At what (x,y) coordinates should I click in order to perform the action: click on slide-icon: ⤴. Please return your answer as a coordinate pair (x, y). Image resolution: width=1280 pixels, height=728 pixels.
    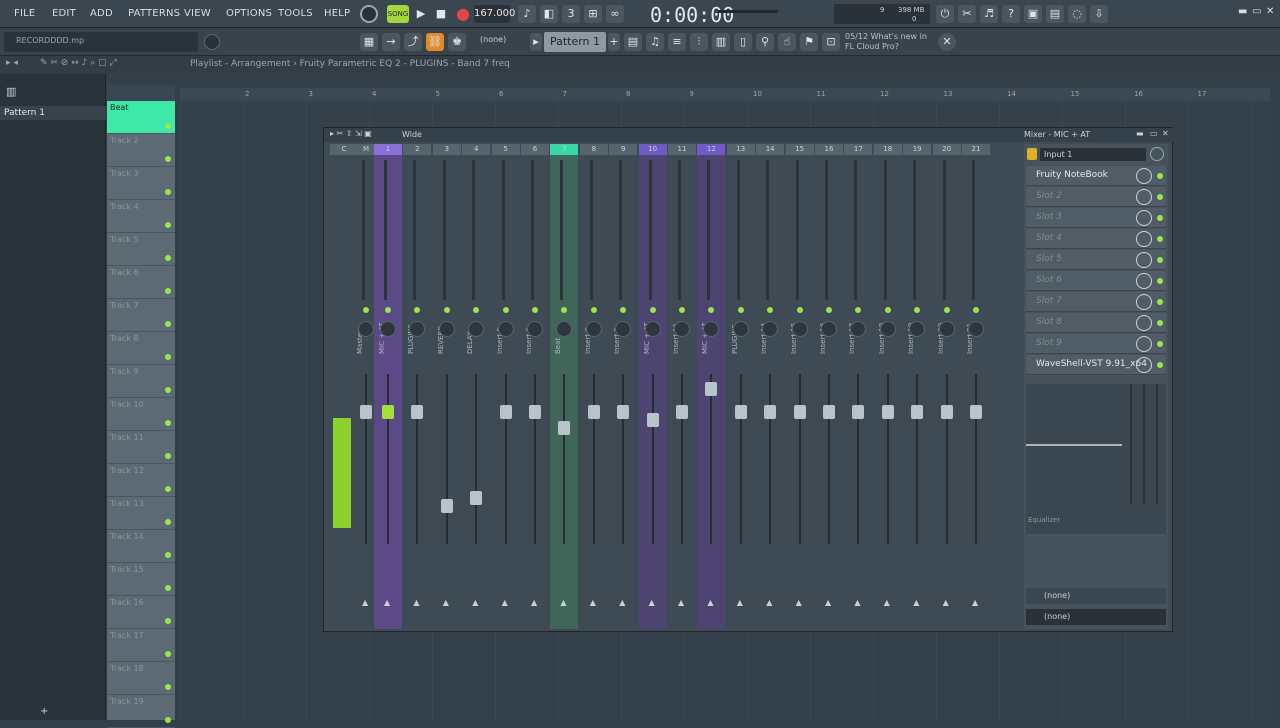
    Looking at the image, I should click on (413, 42).